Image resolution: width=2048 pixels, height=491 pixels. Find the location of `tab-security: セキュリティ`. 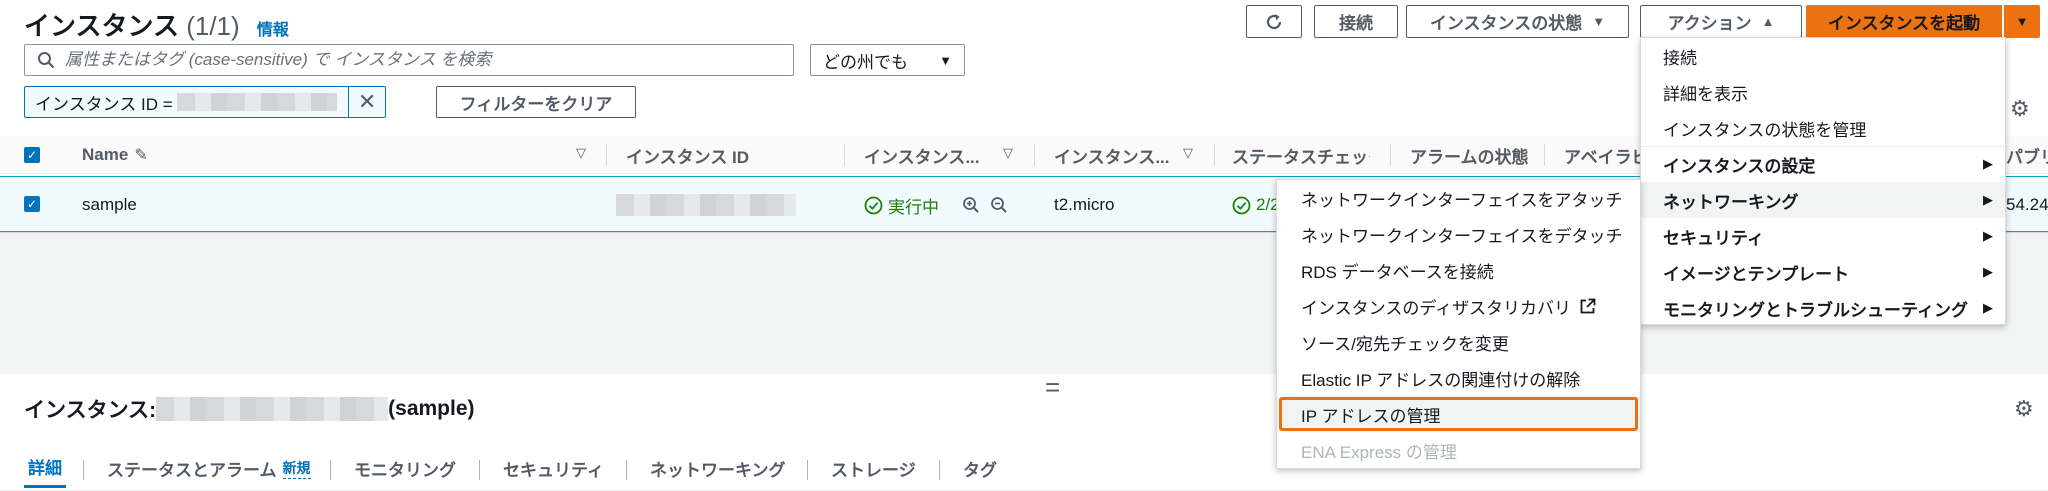

tab-security: セキュリティ is located at coordinates (553, 468).